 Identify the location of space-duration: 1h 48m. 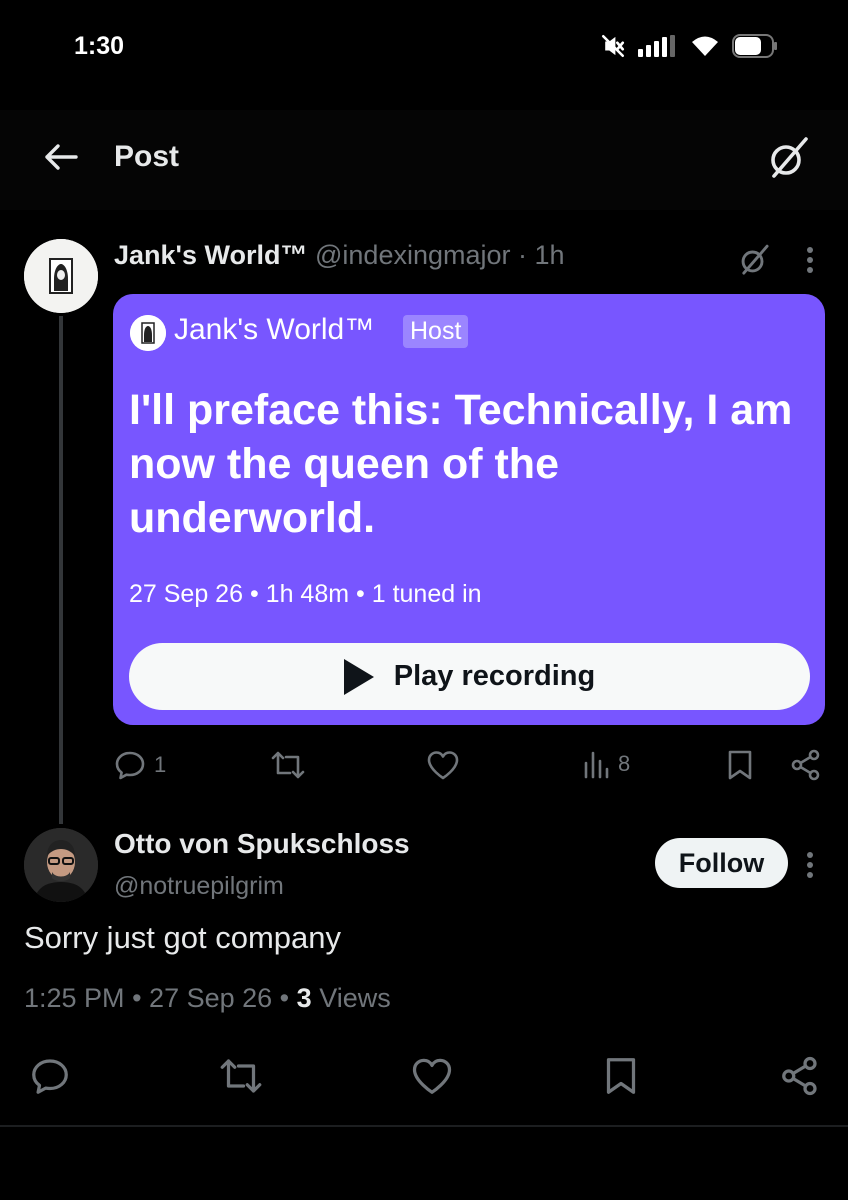
(307, 594).